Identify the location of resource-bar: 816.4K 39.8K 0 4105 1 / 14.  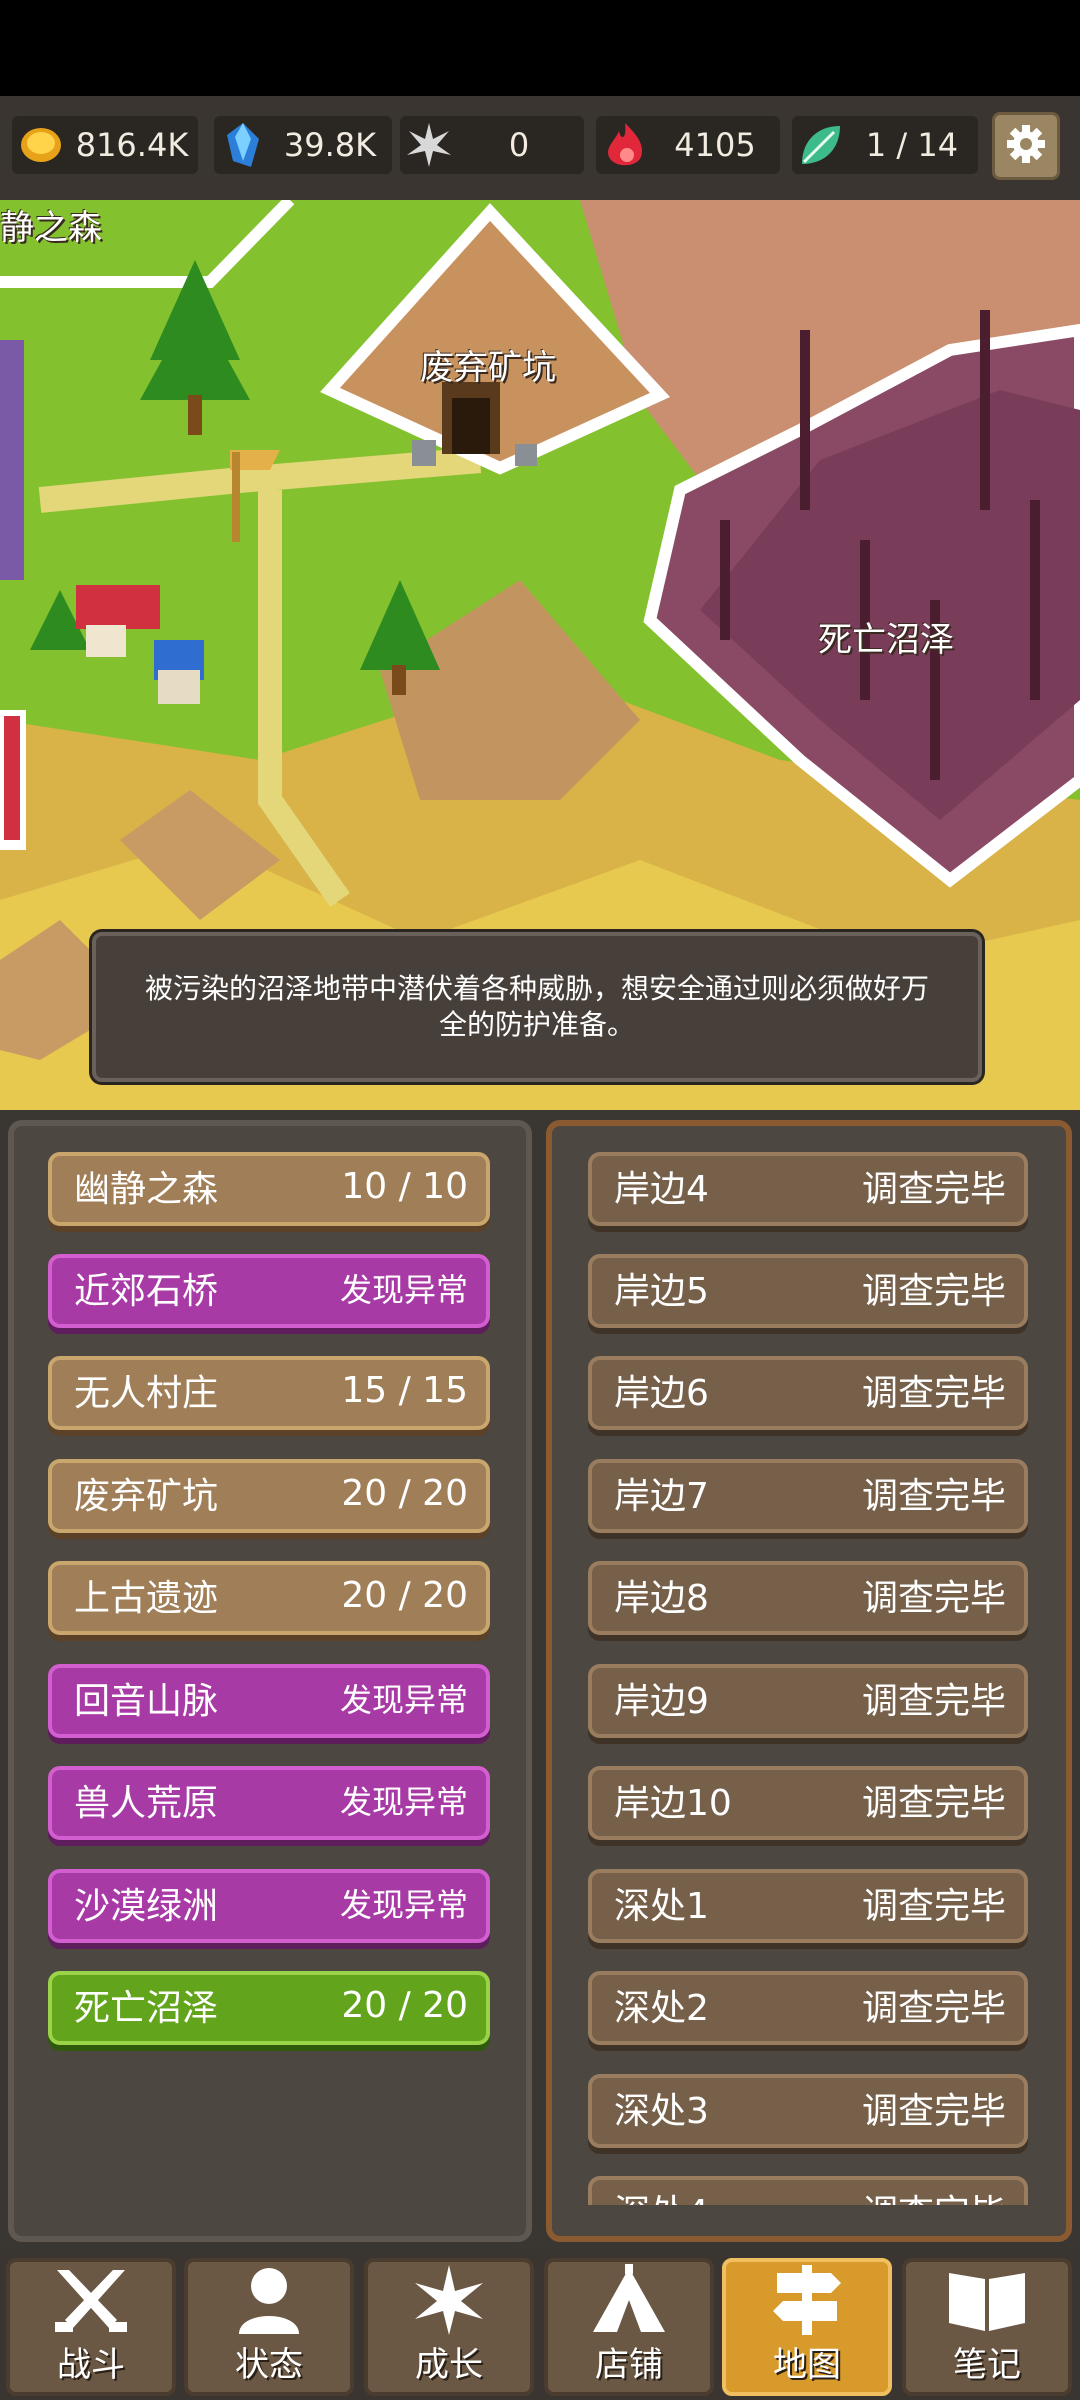
(540, 148).